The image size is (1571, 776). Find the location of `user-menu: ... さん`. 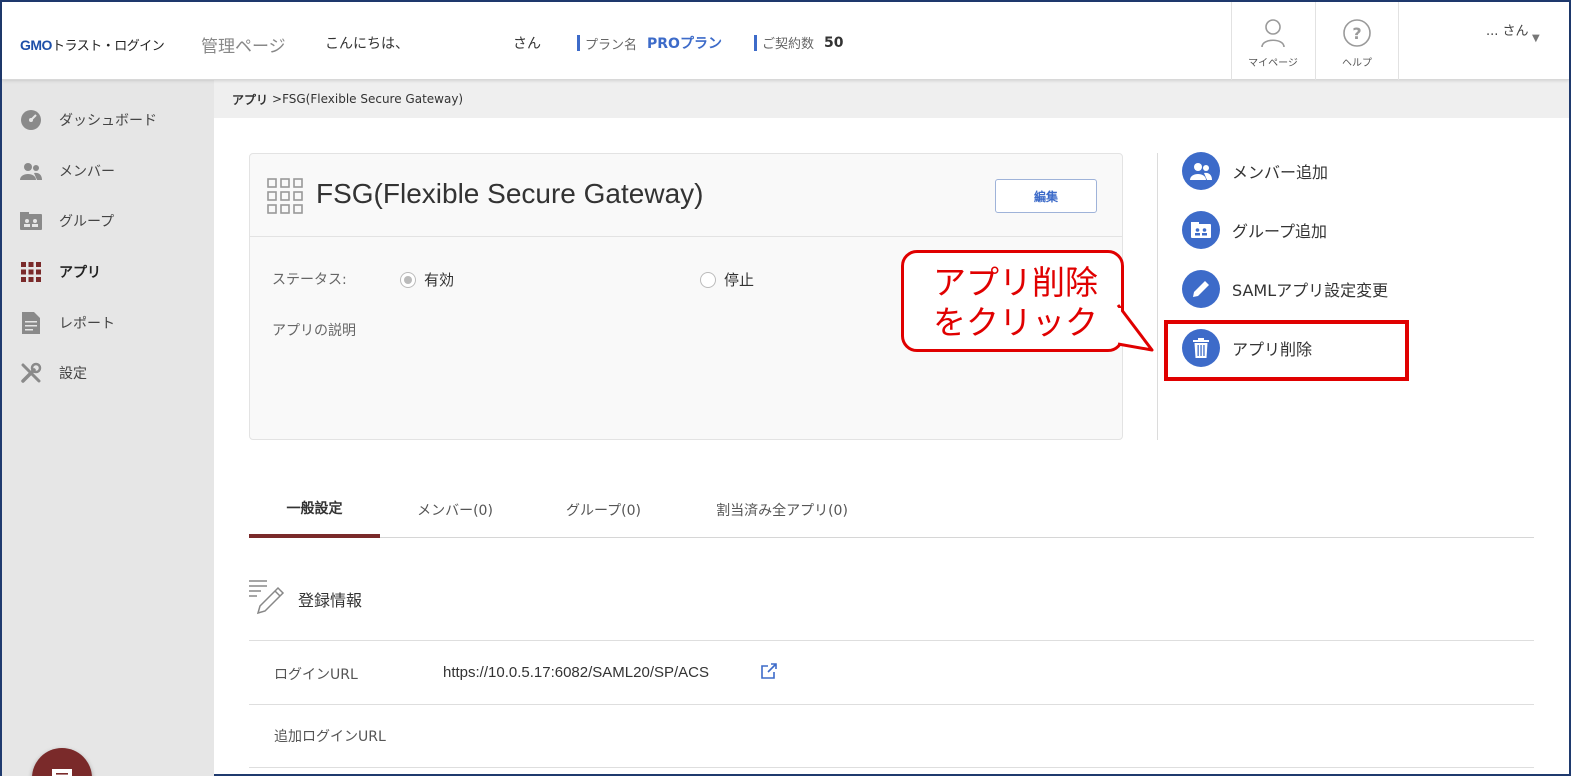

user-menu: ... さん is located at coordinates (1507, 29).